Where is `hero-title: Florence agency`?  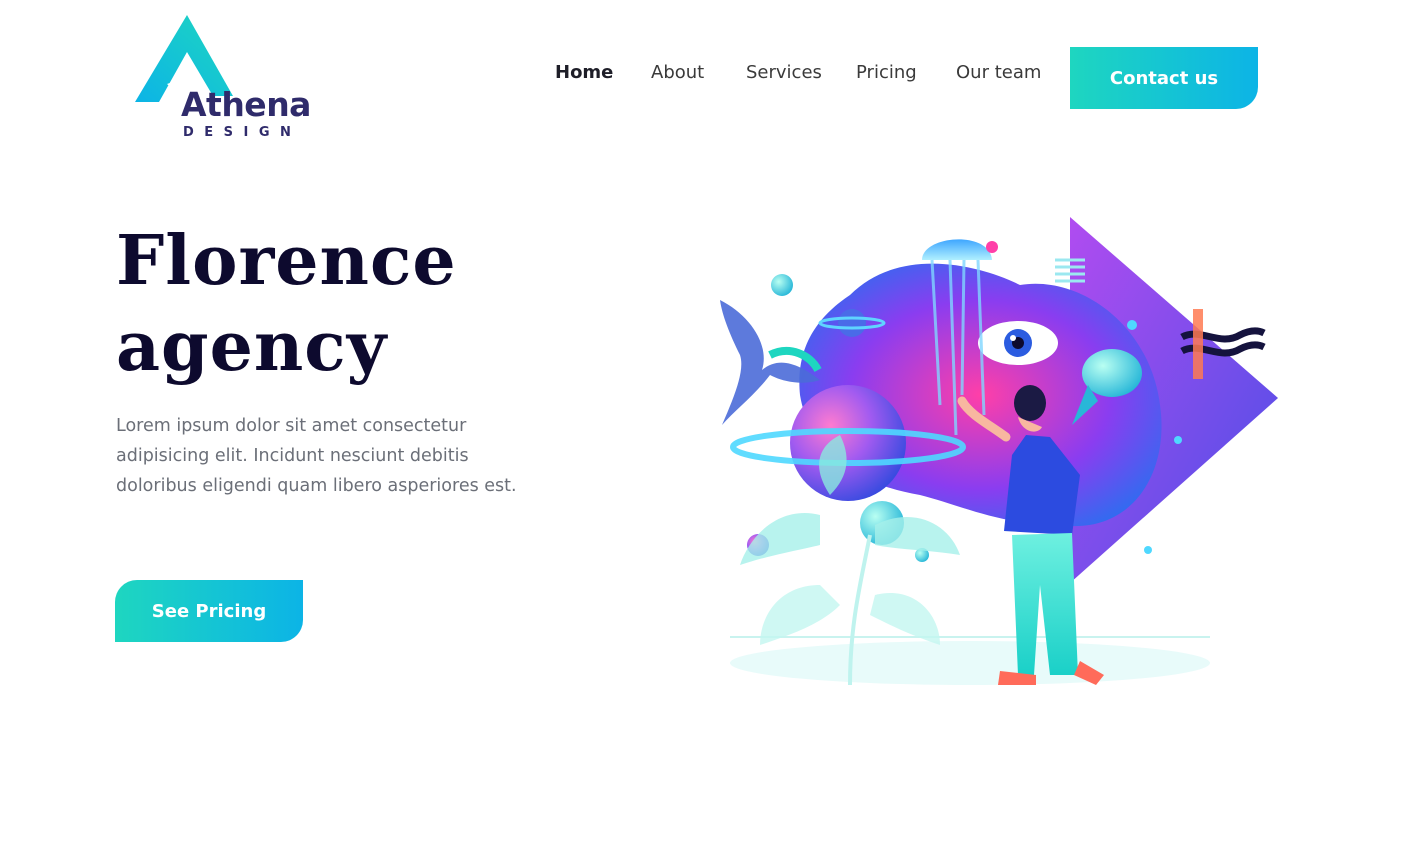 hero-title: Florence agency is located at coordinates (286, 304).